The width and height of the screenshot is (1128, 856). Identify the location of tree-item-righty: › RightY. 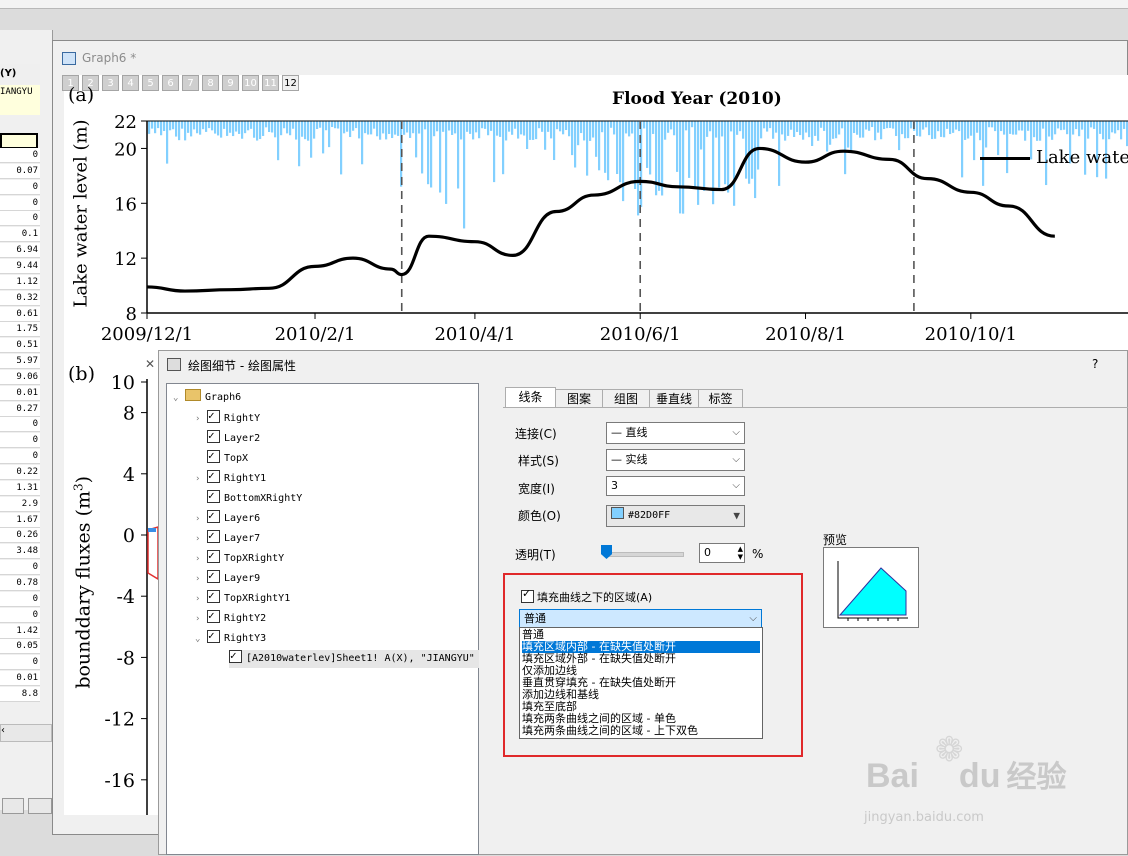
(227, 417).